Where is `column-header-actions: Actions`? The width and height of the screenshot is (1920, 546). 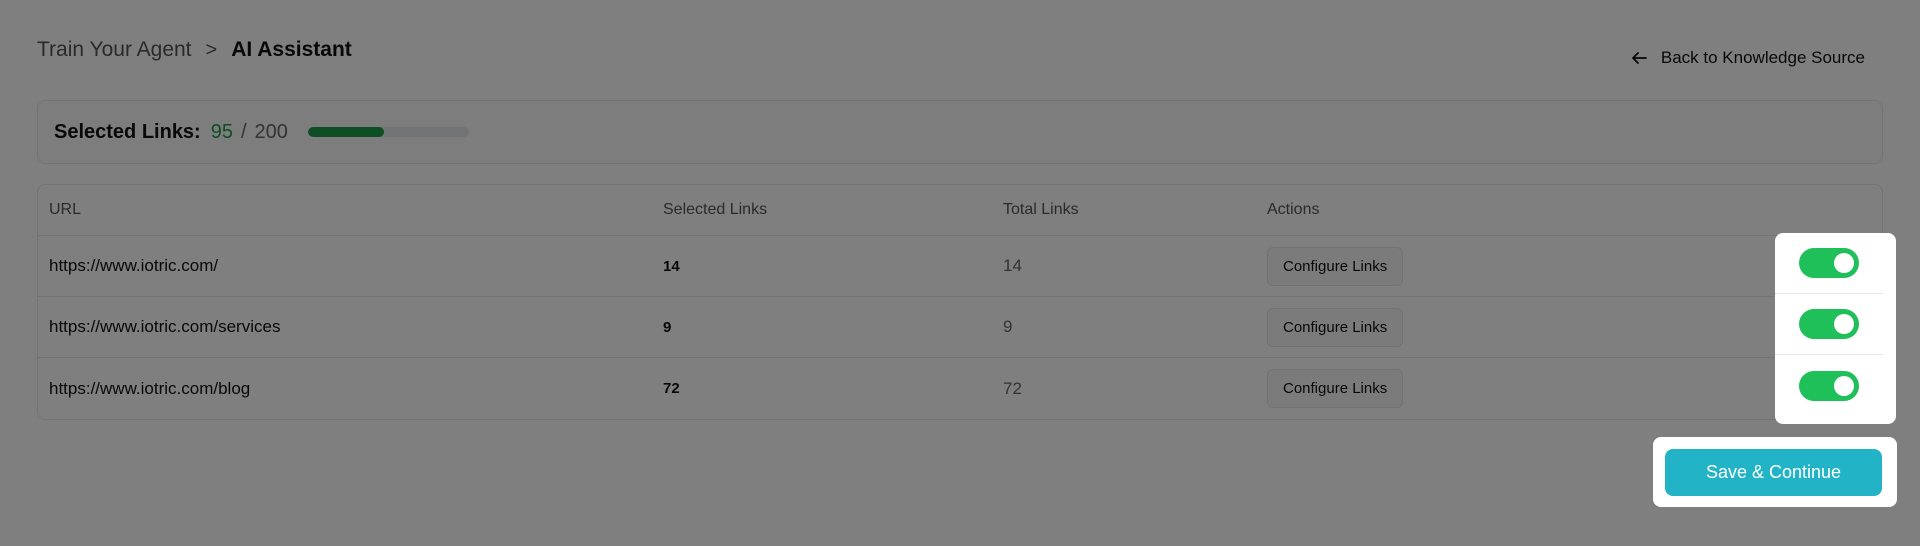 column-header-actions: Actions is located at coordinates (1293, 209).